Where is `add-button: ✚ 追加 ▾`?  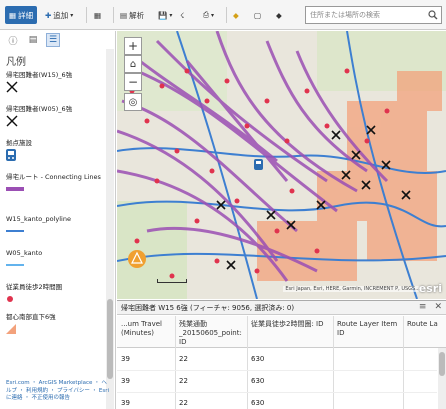 add-button: ✚ 追加 ▾ is located at coordinates (59, 15).